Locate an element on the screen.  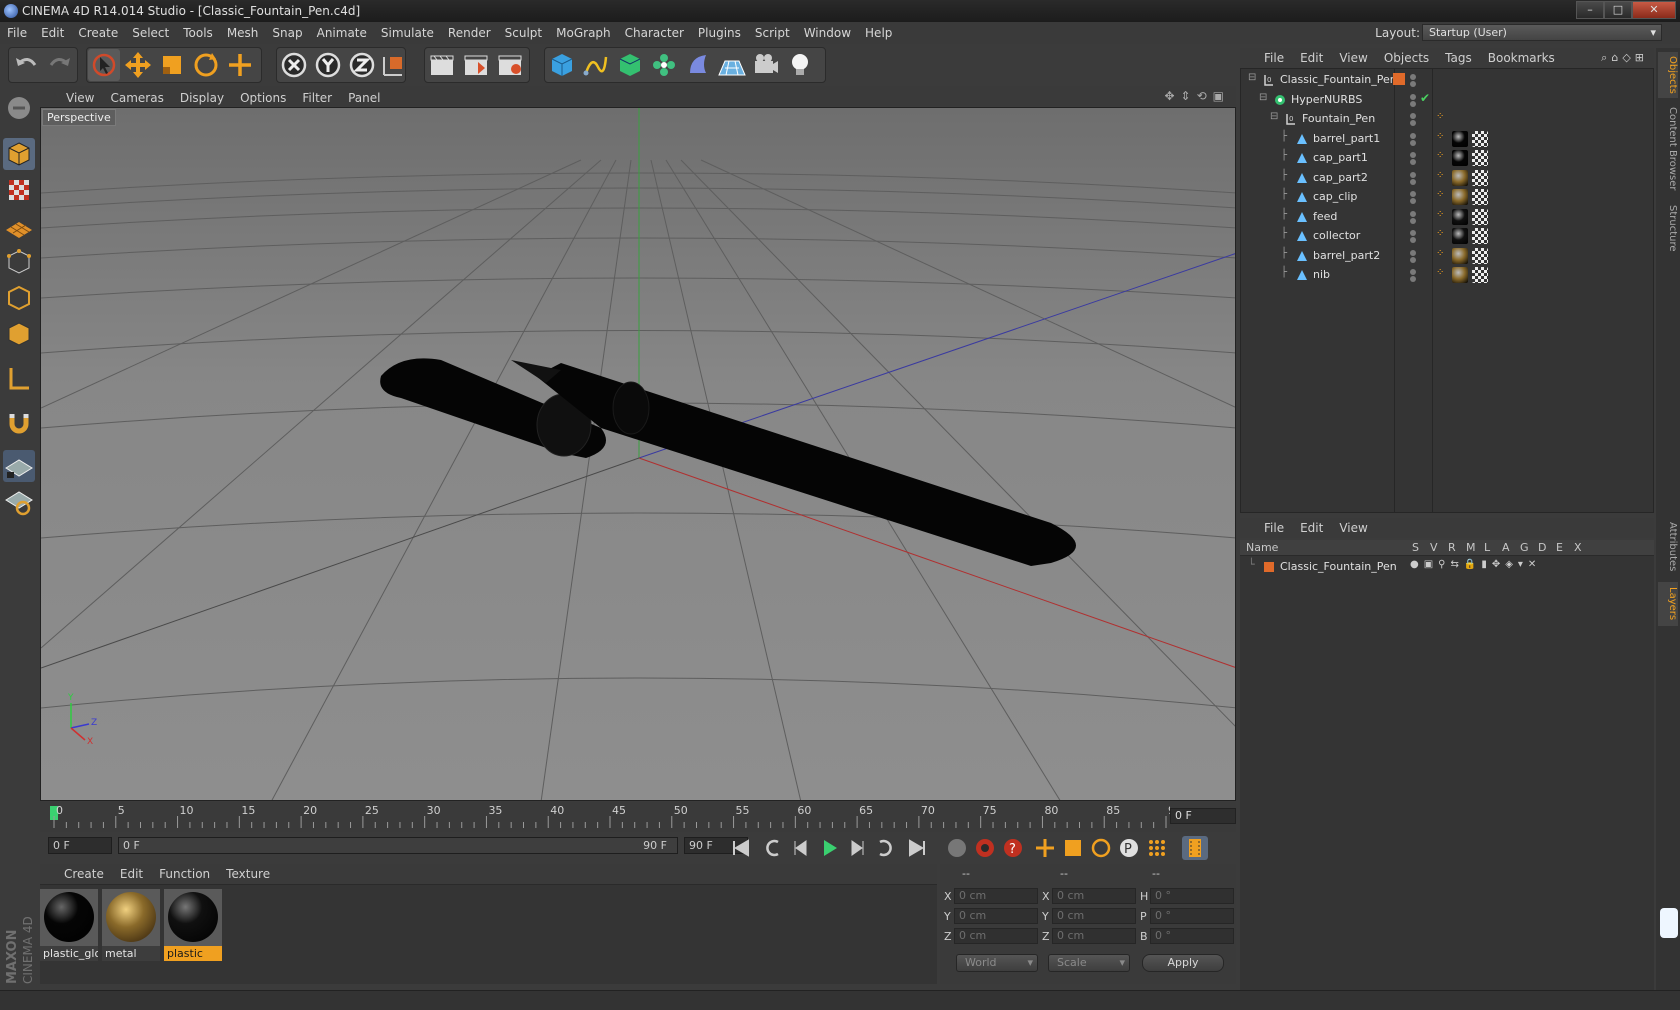
render-picture-viewer-button is located at coordinates (476, 65).